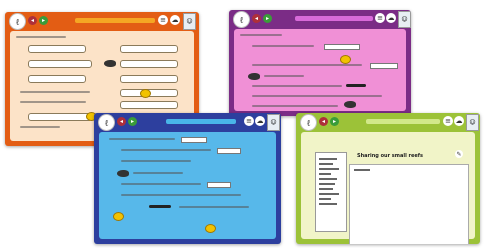 The image size is (487, 248). I want to click on edit-icon: ✎, so click(459, 154).